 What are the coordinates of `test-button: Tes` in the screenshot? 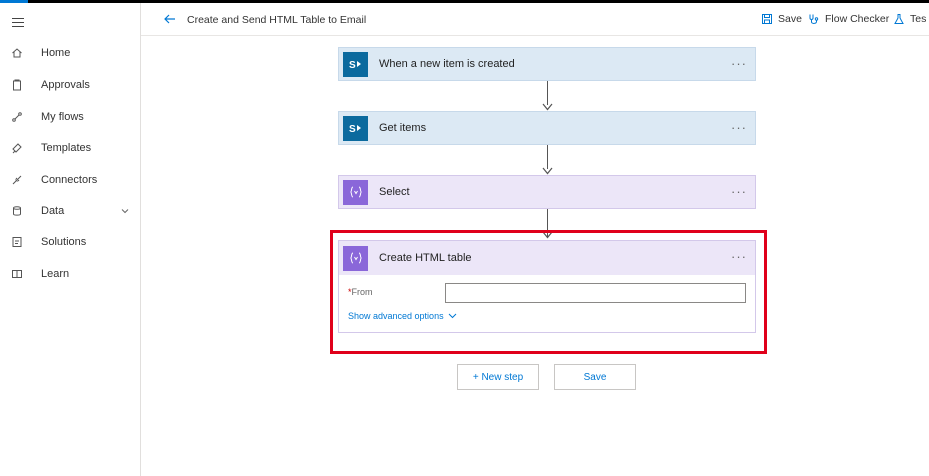 It's located at (909, 19).